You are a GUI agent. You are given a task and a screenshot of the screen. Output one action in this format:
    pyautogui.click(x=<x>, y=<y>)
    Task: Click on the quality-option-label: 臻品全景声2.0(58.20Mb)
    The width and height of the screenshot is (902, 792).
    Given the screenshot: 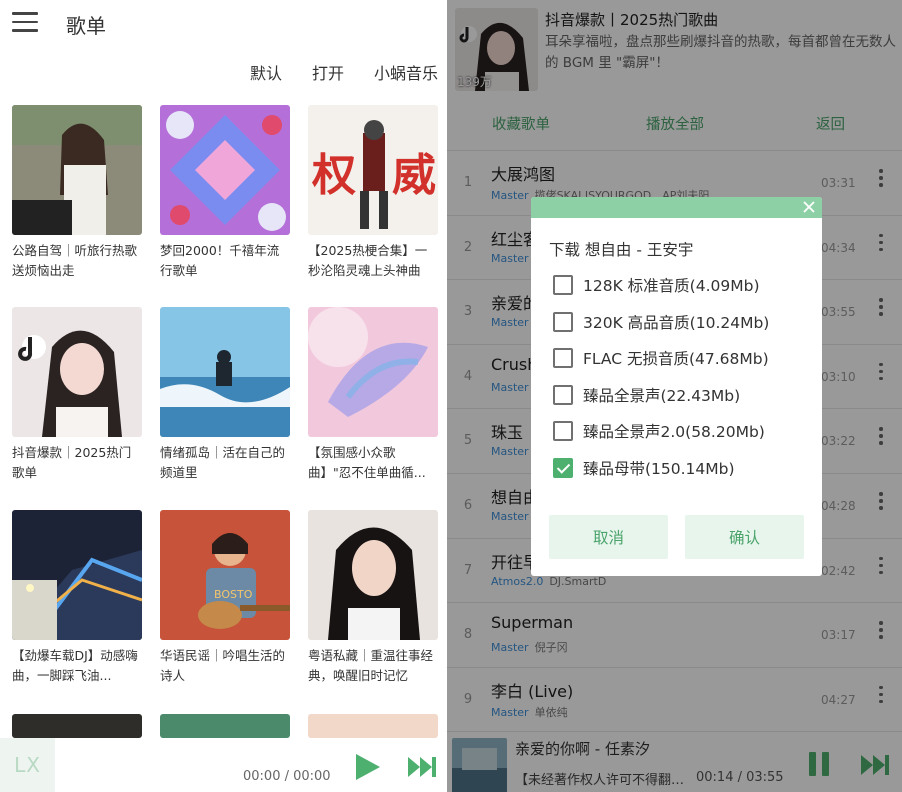 What is the action you would take?
    pyautogui.click(x=674, y=432)
    